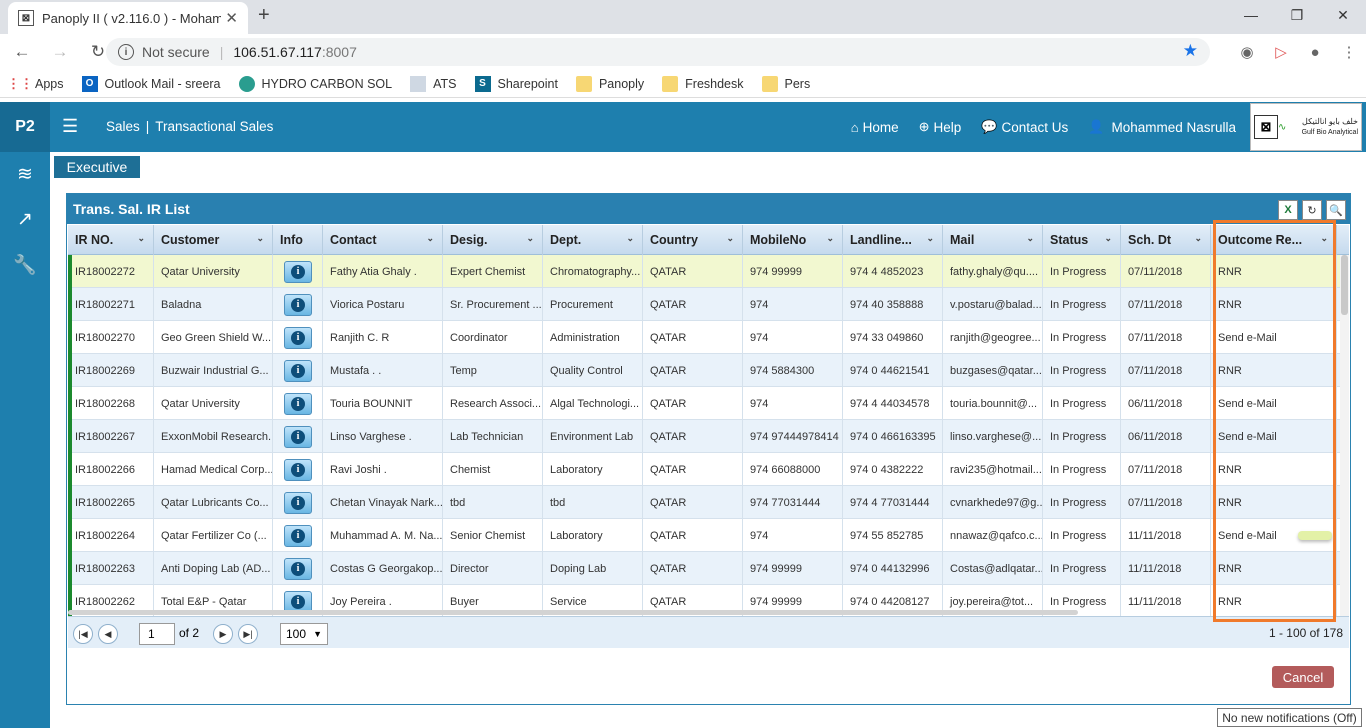  What do you see at coordinates (213, 240) in the screenshot?
I see `column-header: Customer ⌄` at bounding box center [213, 240].